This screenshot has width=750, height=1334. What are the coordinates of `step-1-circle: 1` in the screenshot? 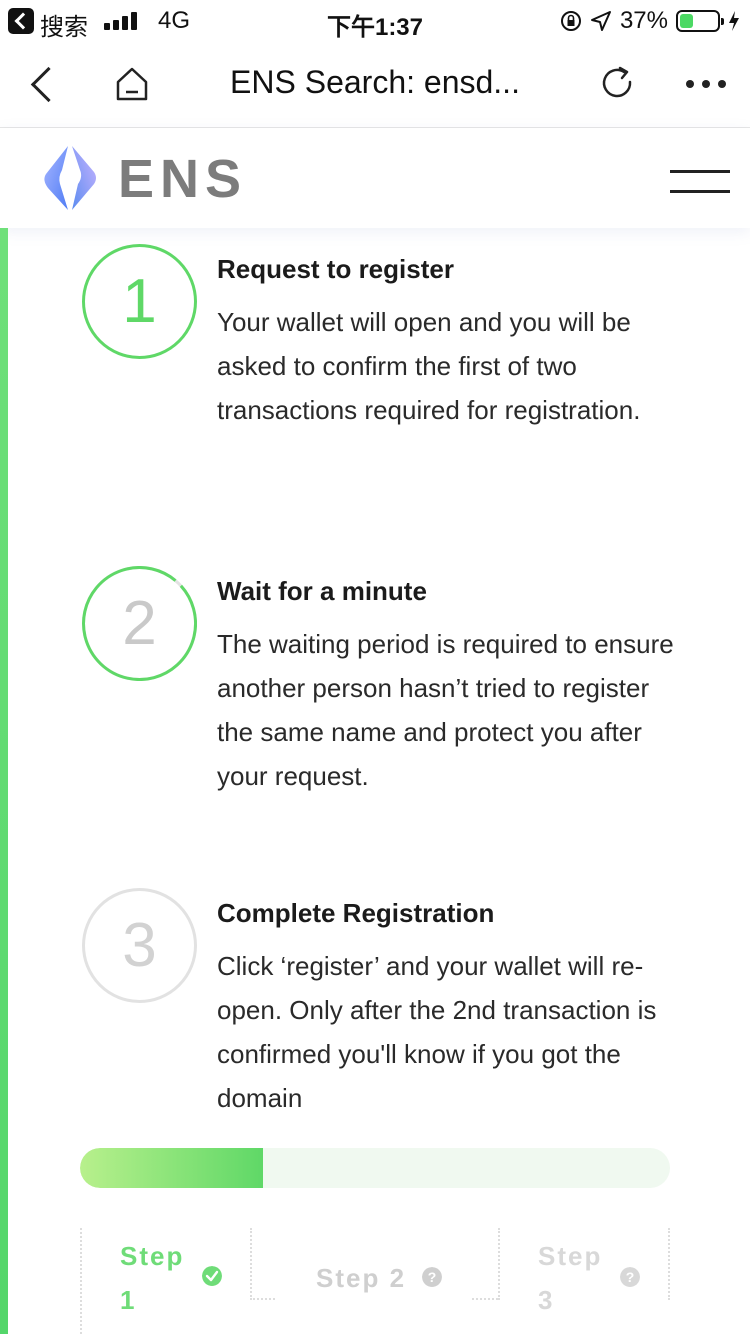 It's located at (139, 301).